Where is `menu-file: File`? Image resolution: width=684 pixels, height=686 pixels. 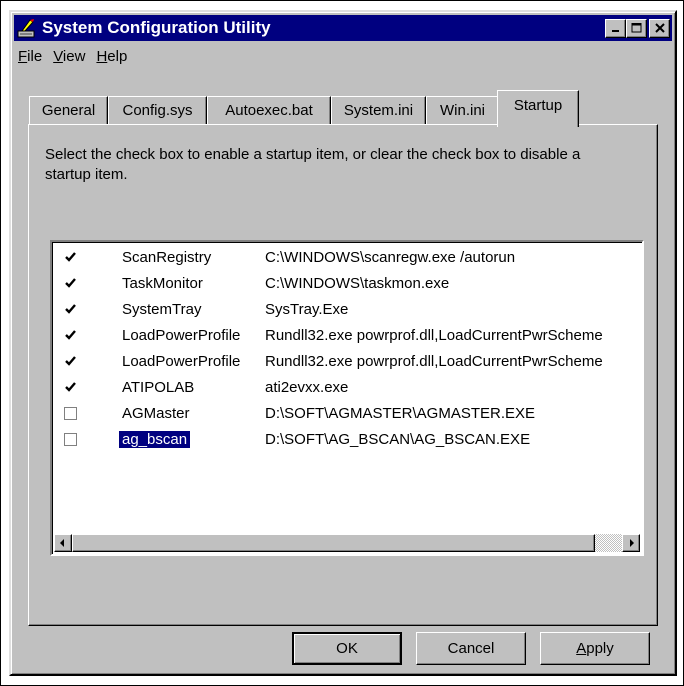 menu-file: File is located at coordinates (33, 56).